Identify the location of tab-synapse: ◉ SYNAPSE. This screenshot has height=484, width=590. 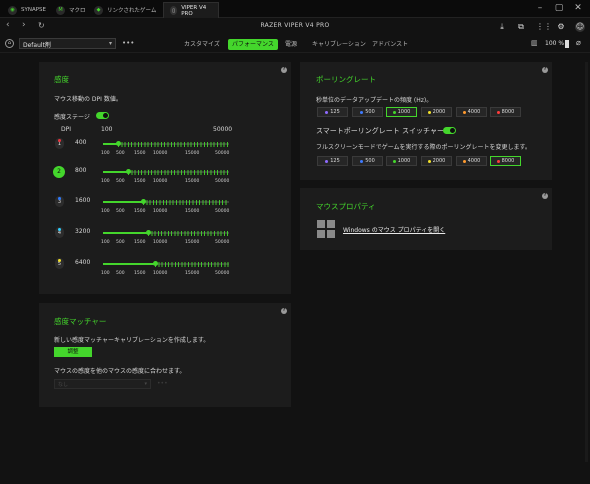
(27, 10).